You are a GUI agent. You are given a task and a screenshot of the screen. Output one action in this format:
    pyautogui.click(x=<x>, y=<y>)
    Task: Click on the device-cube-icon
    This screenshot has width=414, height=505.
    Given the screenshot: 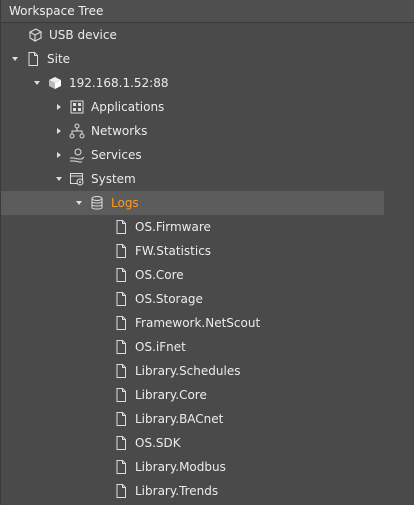 What is the action you would take?
    pyautogui.click(x=55, y=83)
    